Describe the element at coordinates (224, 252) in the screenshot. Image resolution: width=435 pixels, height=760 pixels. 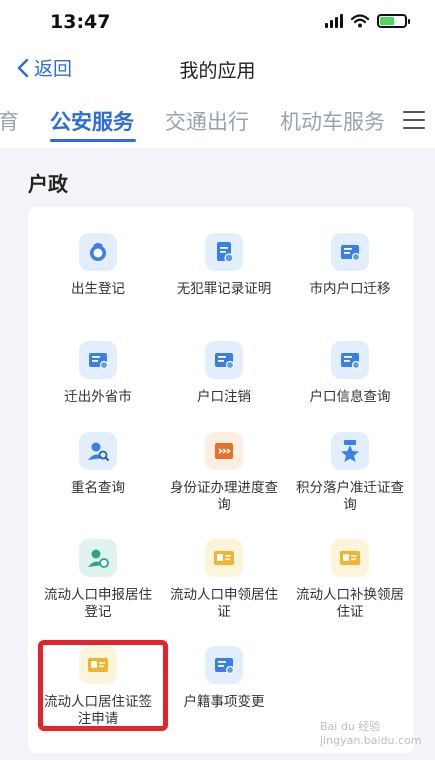
I see `document-icon` at that location.